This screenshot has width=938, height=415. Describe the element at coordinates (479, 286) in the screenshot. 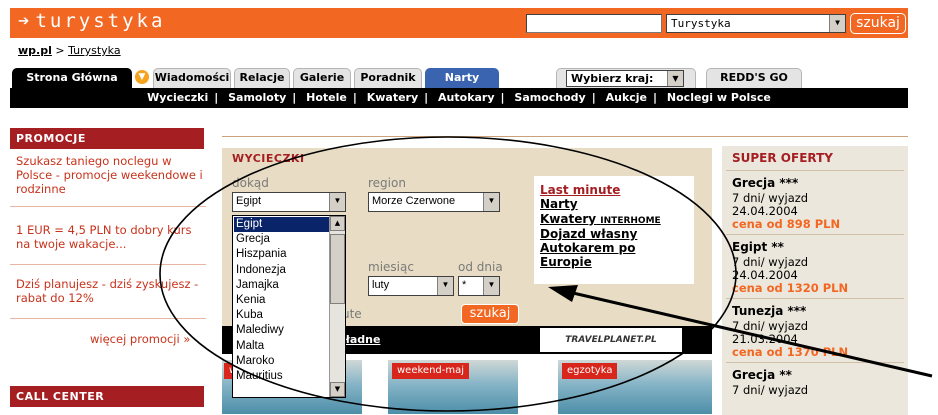

I see `day-select: * ▼` at that location.